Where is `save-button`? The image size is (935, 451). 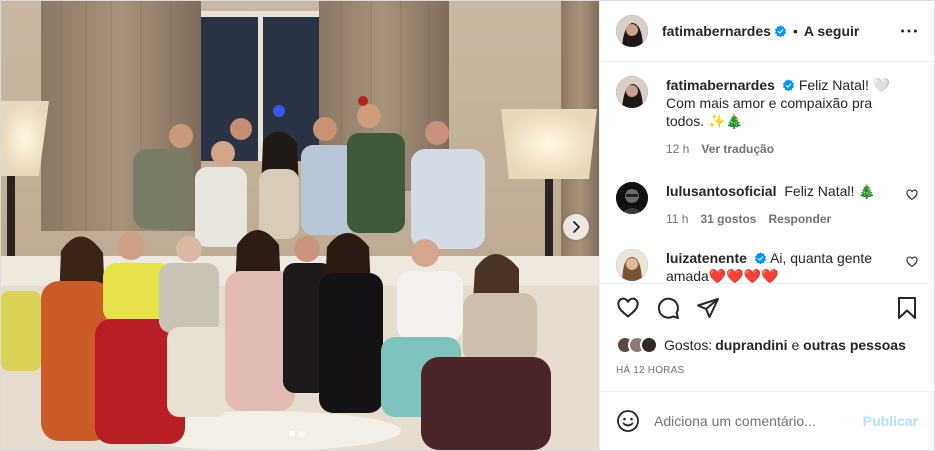 save-button is located at coordinates (907, 308).